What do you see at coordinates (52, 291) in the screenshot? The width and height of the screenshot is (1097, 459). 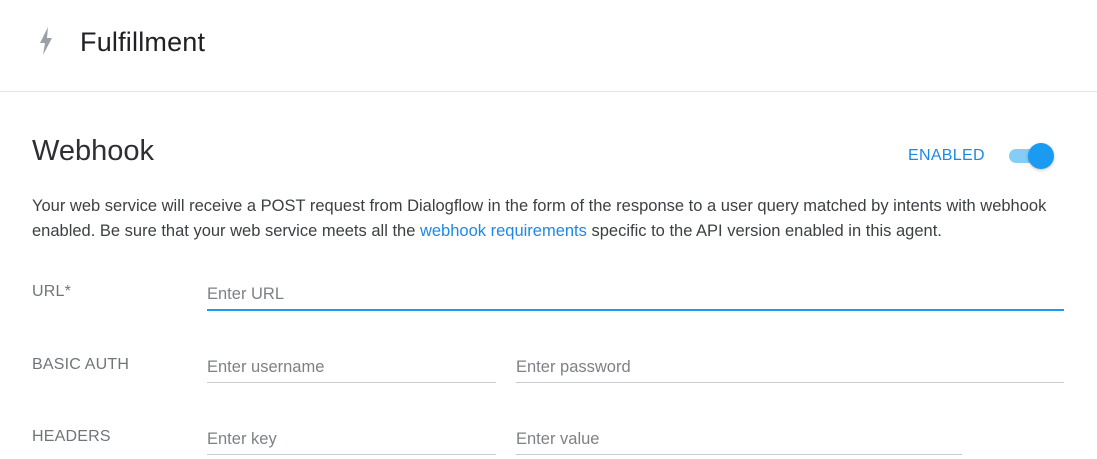 I see `url-label: URL*` at bounding box center [52, 291].